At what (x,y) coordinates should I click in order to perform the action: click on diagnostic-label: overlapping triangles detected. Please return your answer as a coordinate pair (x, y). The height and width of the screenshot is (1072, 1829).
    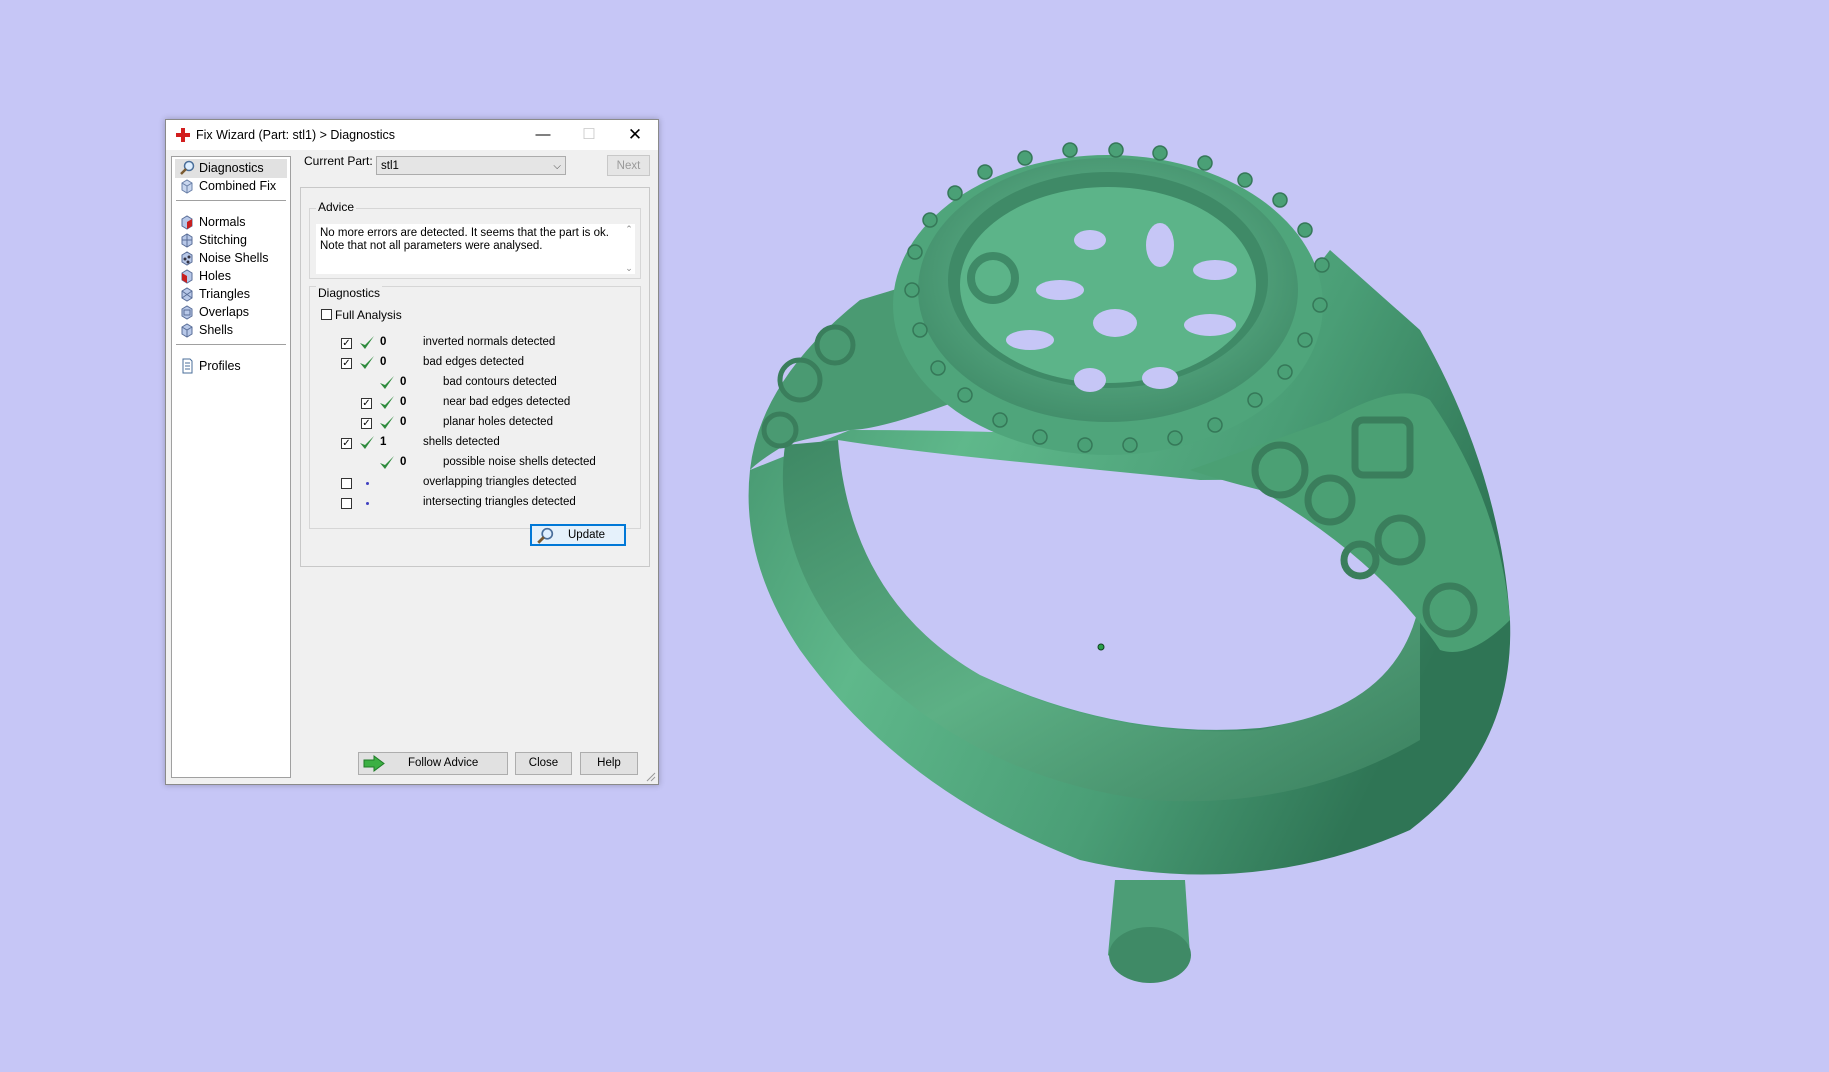
    Looking at the image, I should click on (500, 482).